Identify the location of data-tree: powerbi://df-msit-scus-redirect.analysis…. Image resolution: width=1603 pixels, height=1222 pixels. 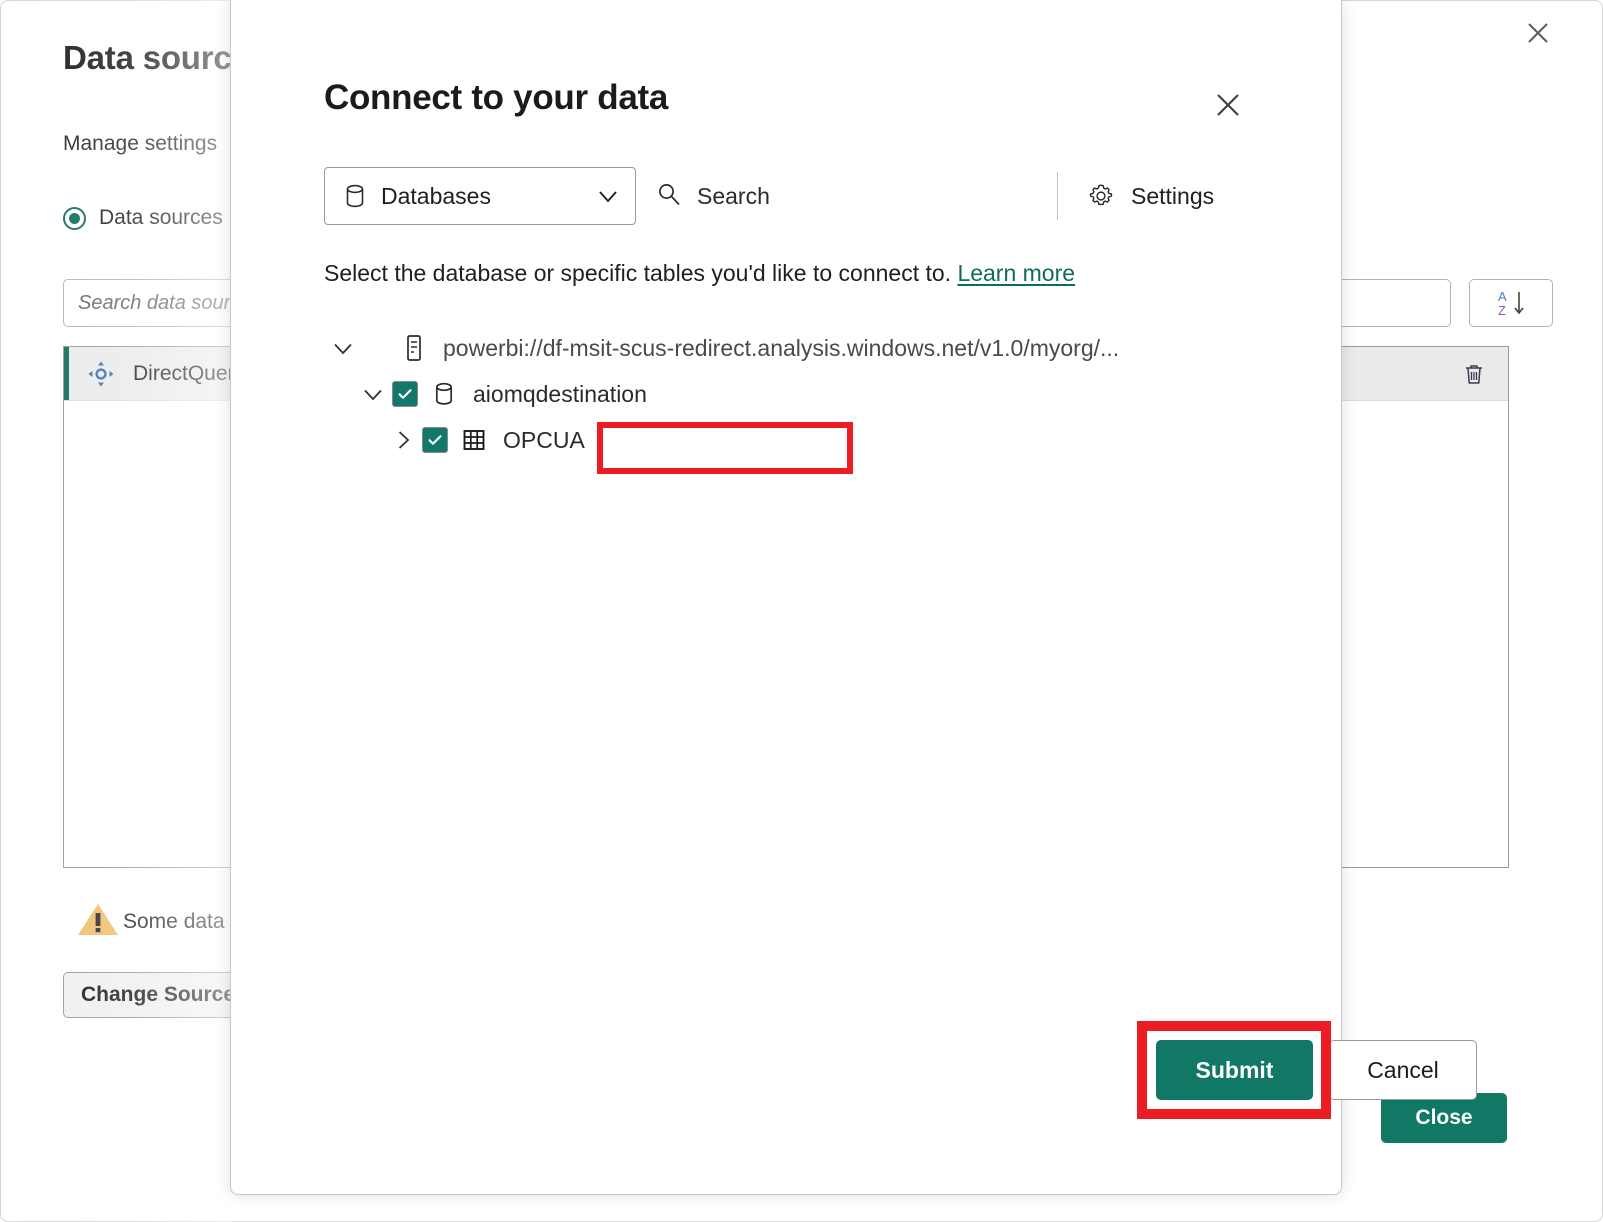
(804, 394).